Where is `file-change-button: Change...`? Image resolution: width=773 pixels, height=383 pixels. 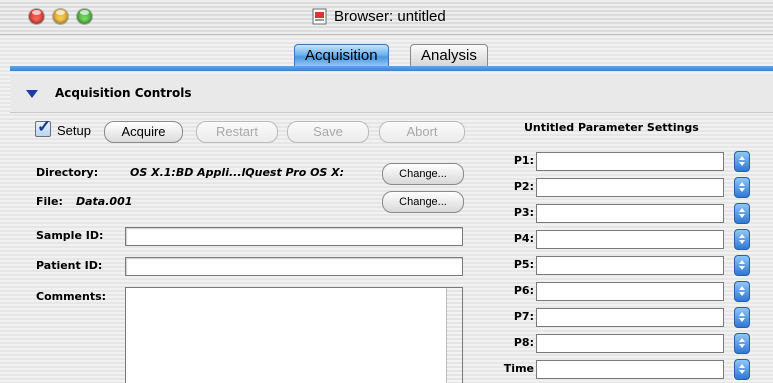 file-change-button: Change... is located at coordinates (423, 202).